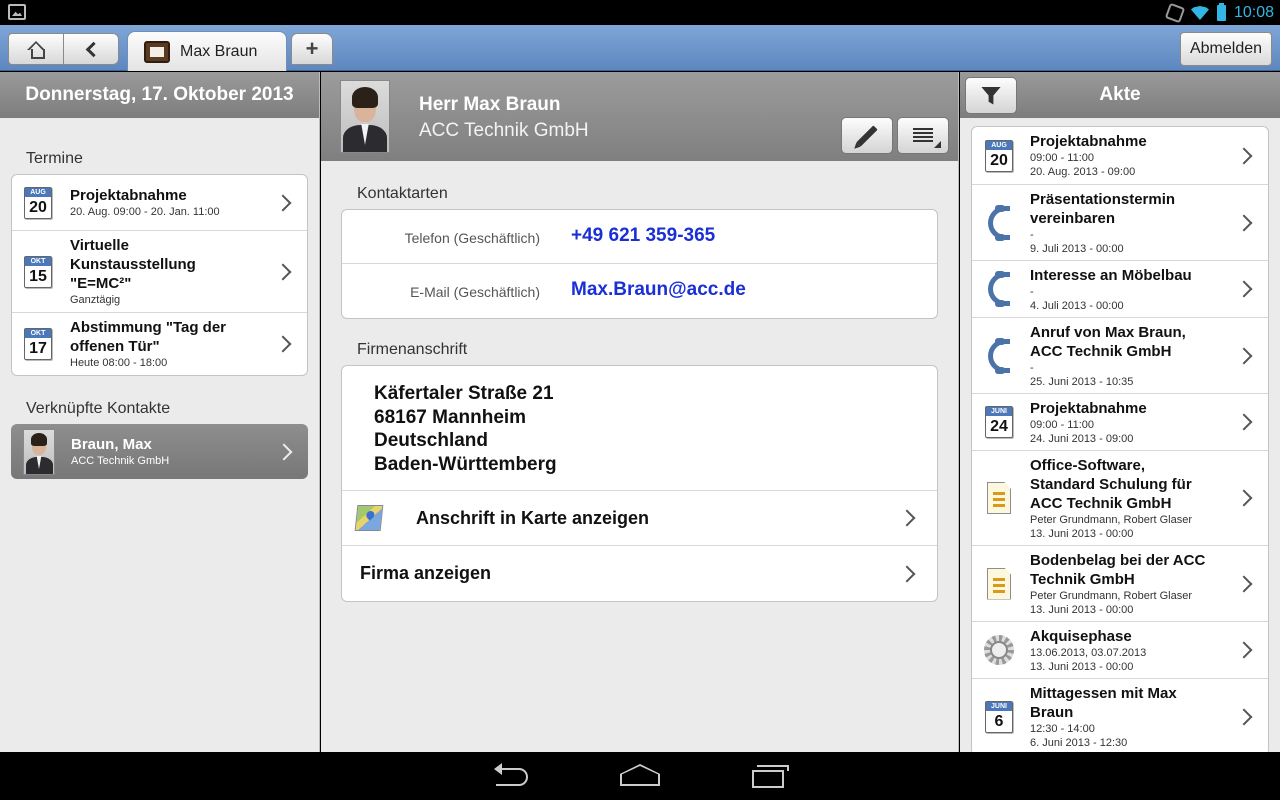  What do you see at coordinates (412, 349) in the screenshot?
I see `company-address-title: Firmenanschrift` at bounding box center [412, 349].